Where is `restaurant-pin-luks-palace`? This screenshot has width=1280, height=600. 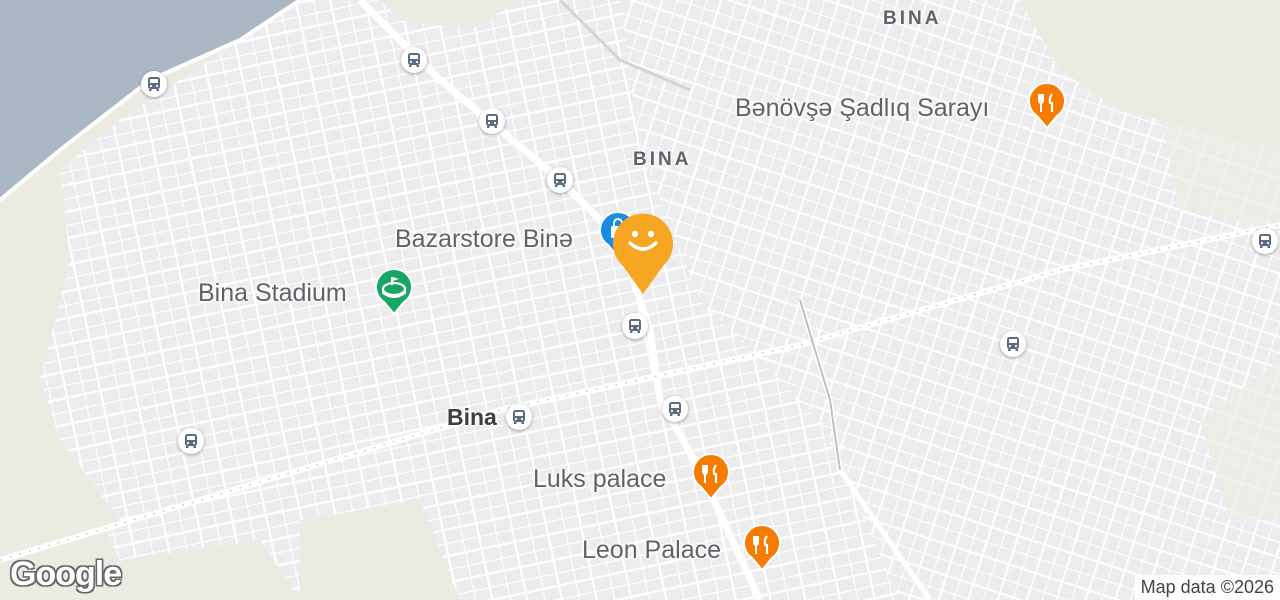
restaurant-pin-luks-palace is located at coordinates (711, 477).